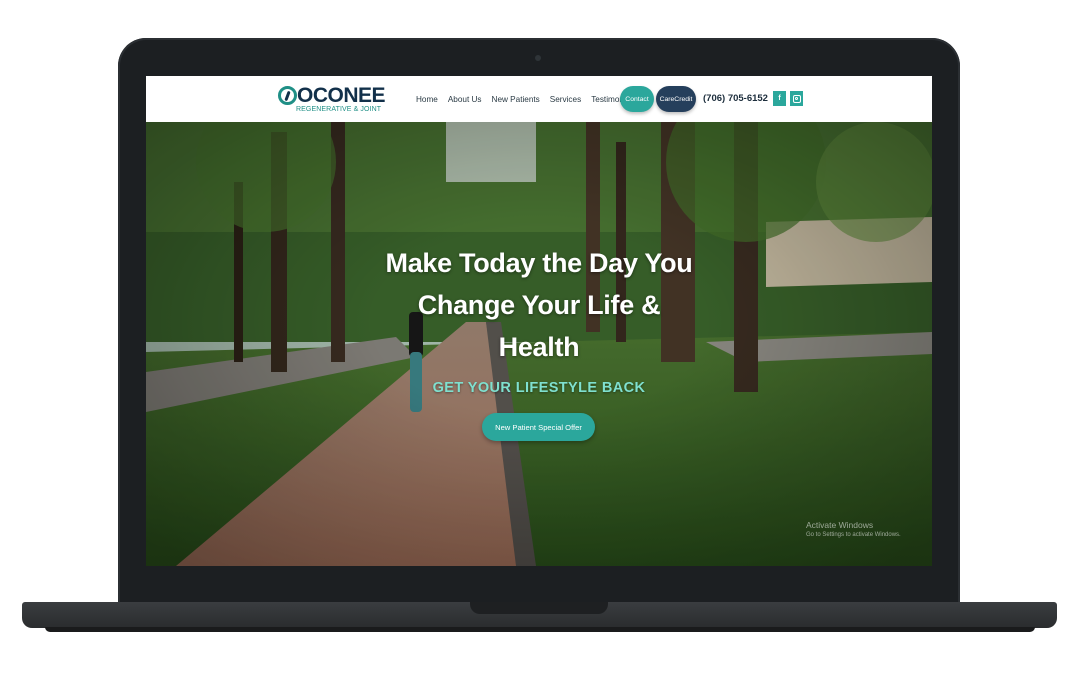  Describe the element at coordinates (676, 99) in the screenshot. I see `carecredit-button: CareCredit` at that location.